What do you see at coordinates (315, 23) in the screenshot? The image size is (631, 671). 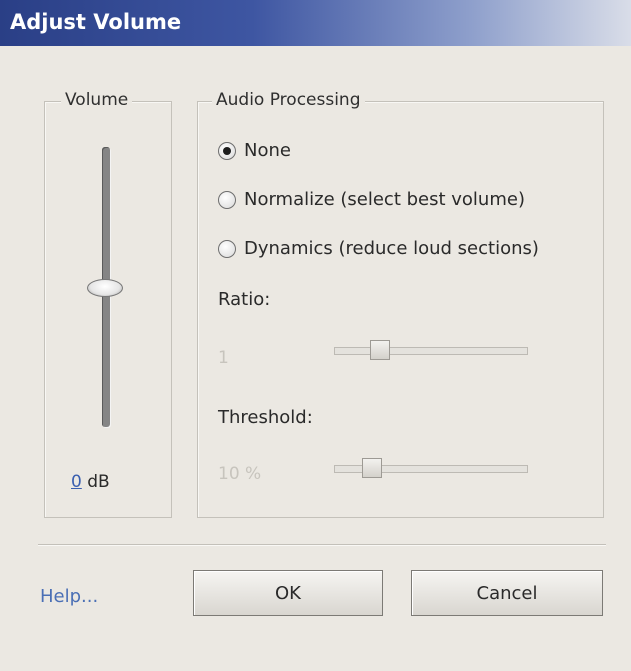 I see `title-bar: Adjust Volume` at bounding box center [315, 23].